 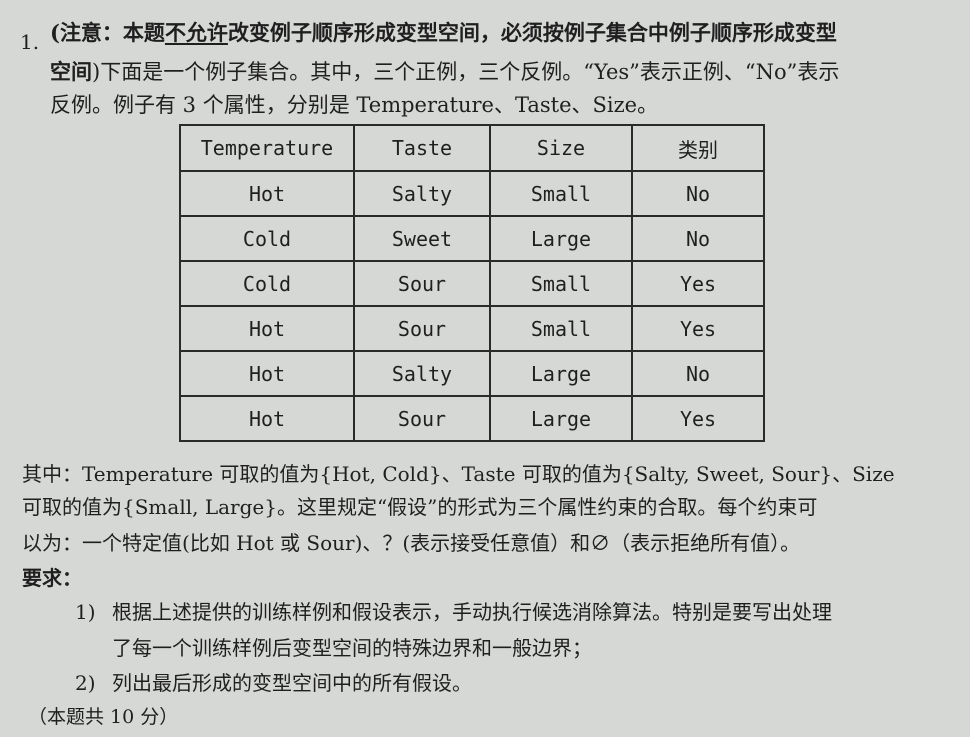 I want to click on requirement-1-line-1: 根据上述提供的训练样例和假设表示，手动执行候选消除算法。特别是要写出处理, so click(x=472, y=612).